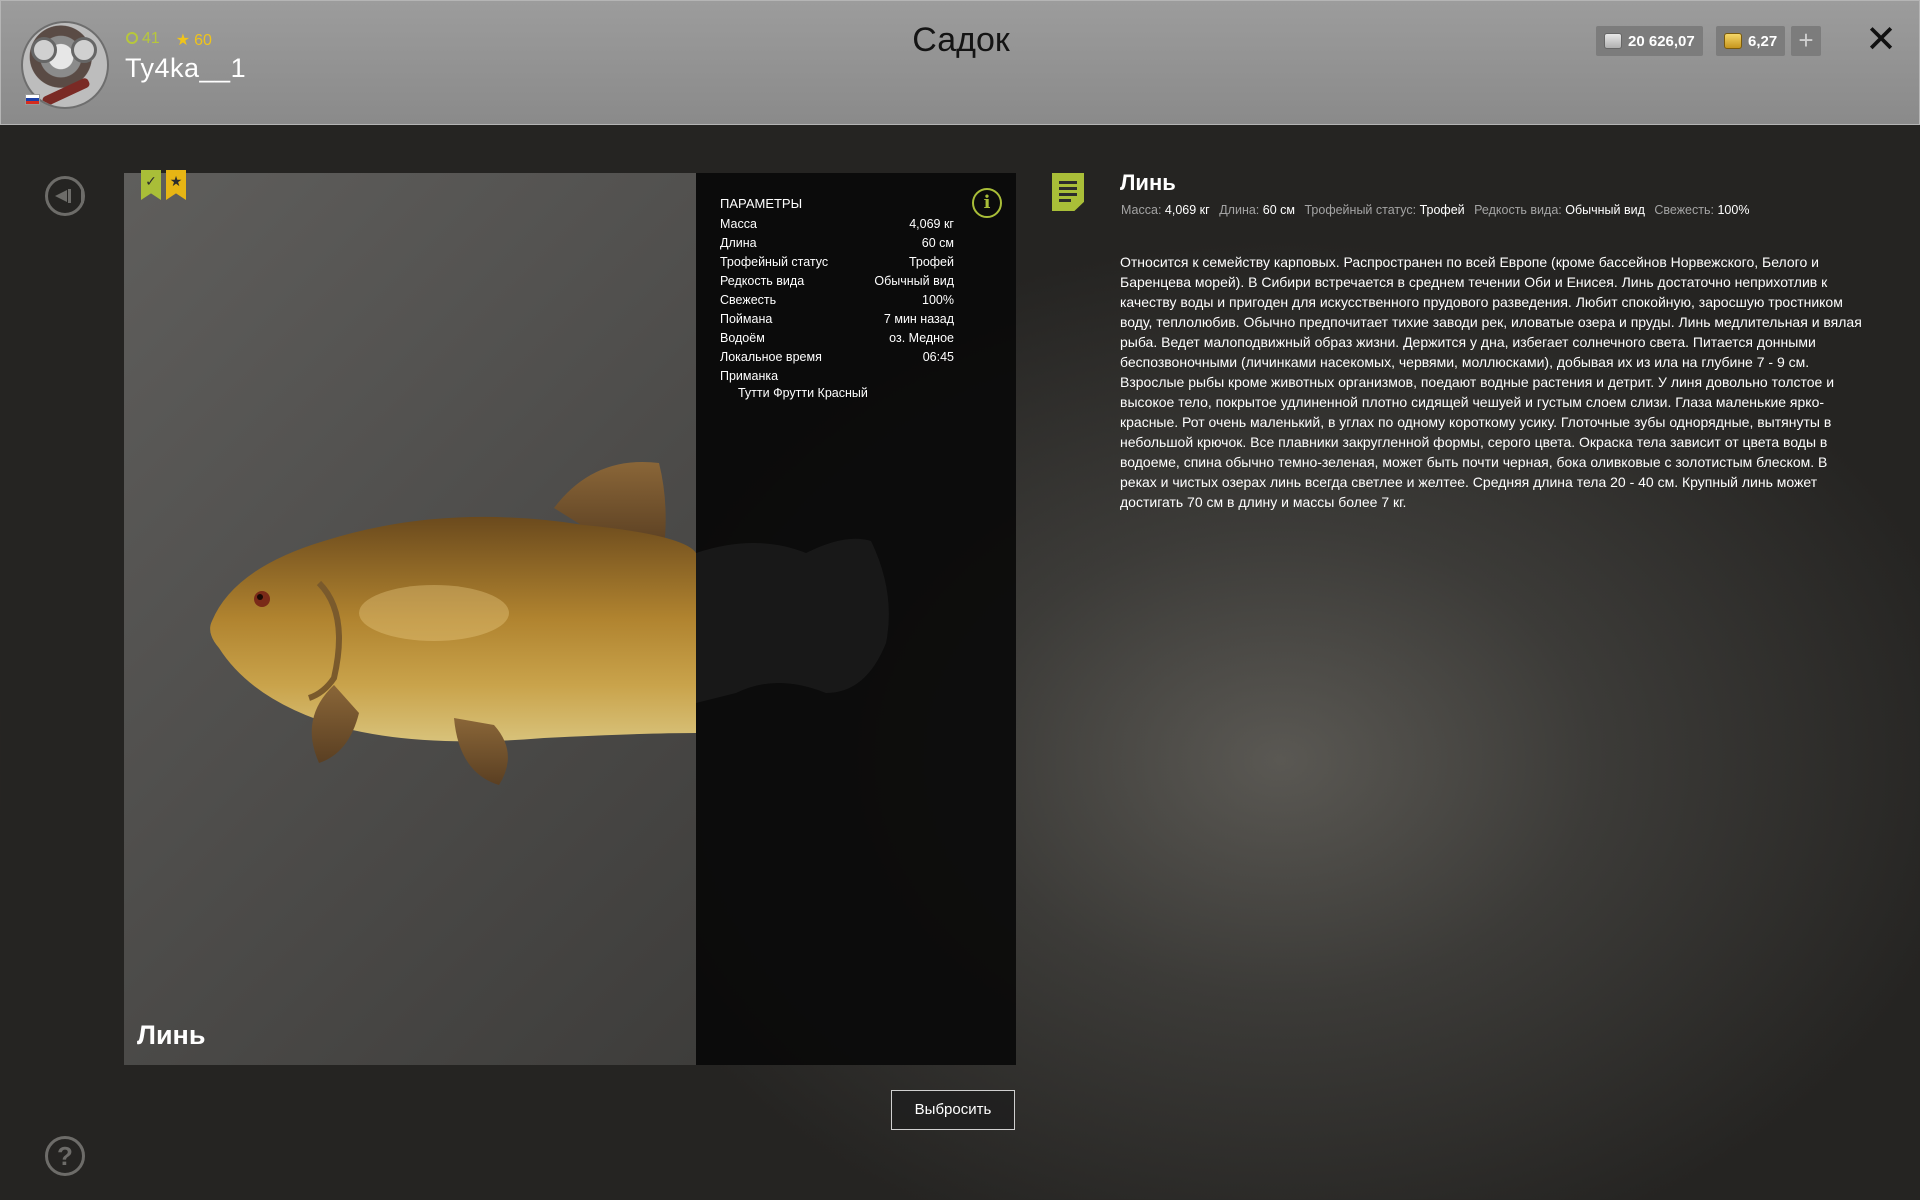 The width and height of the screenshot is (1920, 1200). What do you see at coordinates (987, 203) in the screenshot?
I see `info-icon: i` at bounding box center [987, 203].